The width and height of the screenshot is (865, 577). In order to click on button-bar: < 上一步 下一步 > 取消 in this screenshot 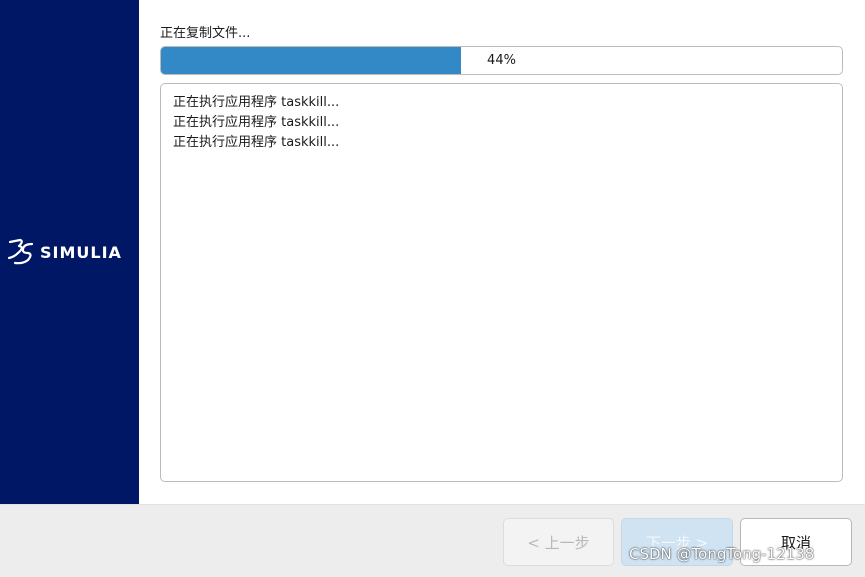, I will do `click(432, 540)`.